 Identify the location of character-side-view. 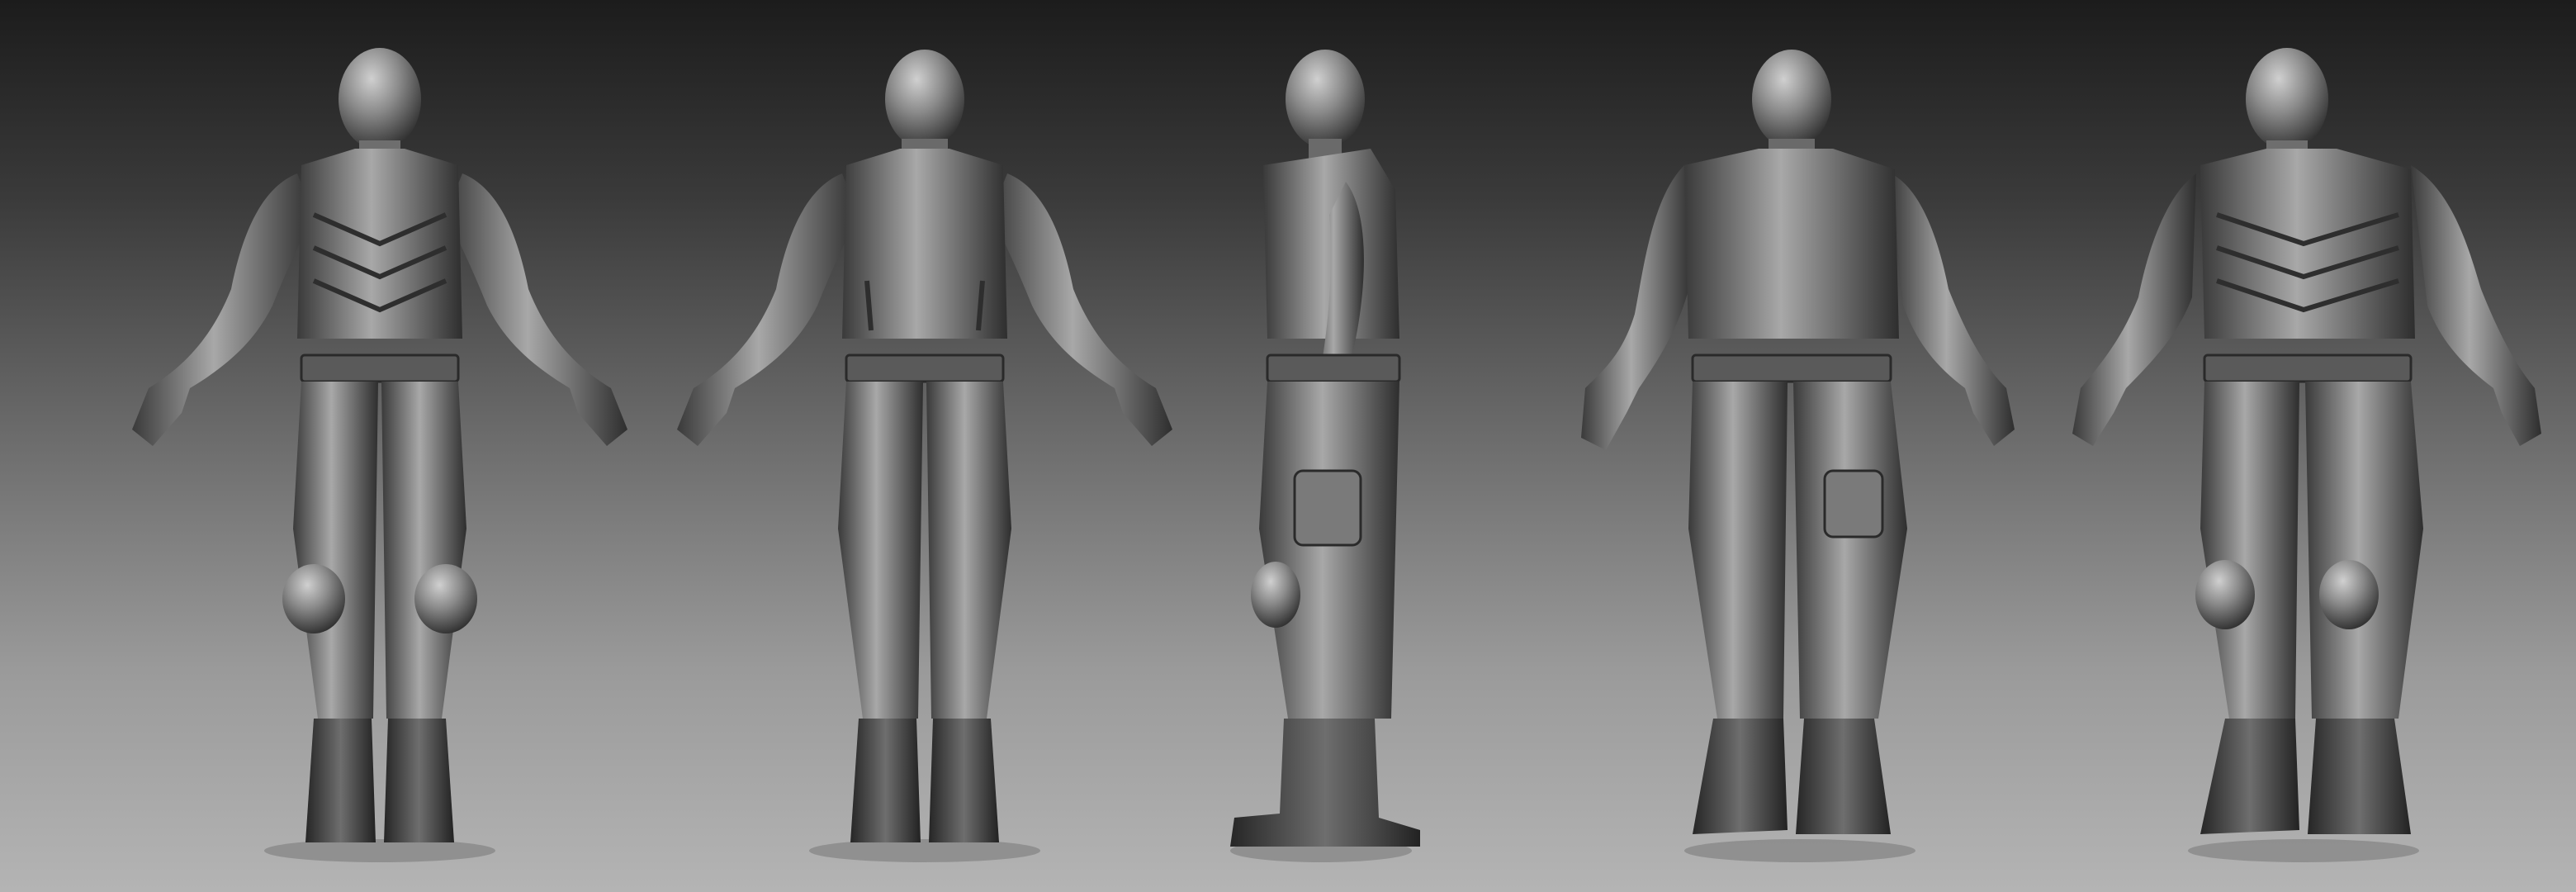
(1321, 437).